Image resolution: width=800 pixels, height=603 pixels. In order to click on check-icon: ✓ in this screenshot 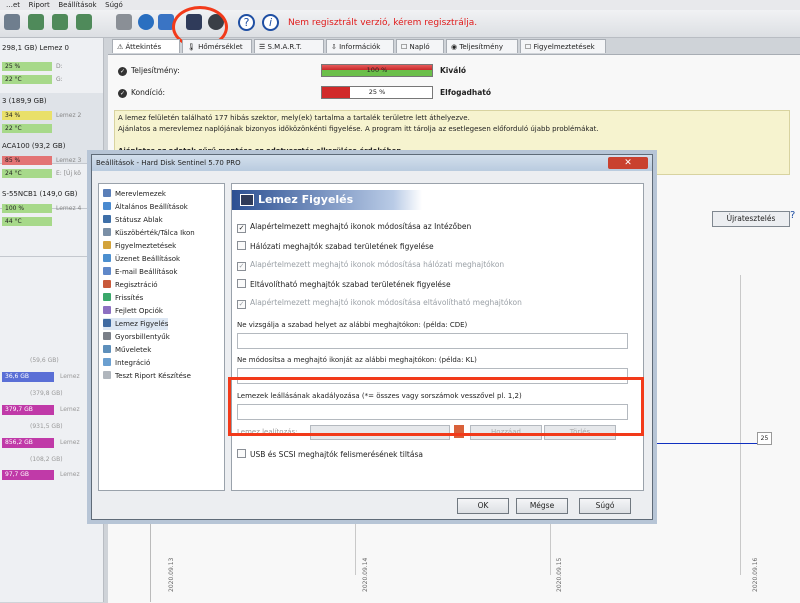, I will do `click(122, 93)`.